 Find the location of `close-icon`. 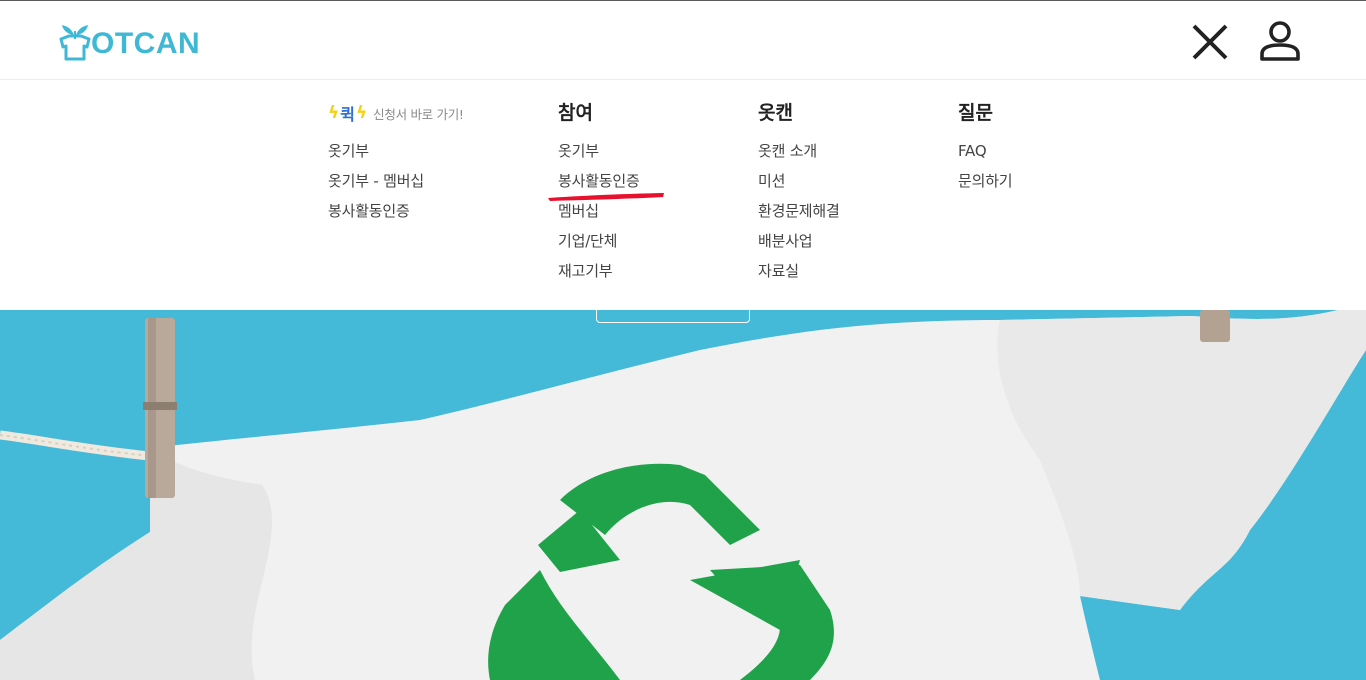

close-icon is located at coordinates (1210, 42).